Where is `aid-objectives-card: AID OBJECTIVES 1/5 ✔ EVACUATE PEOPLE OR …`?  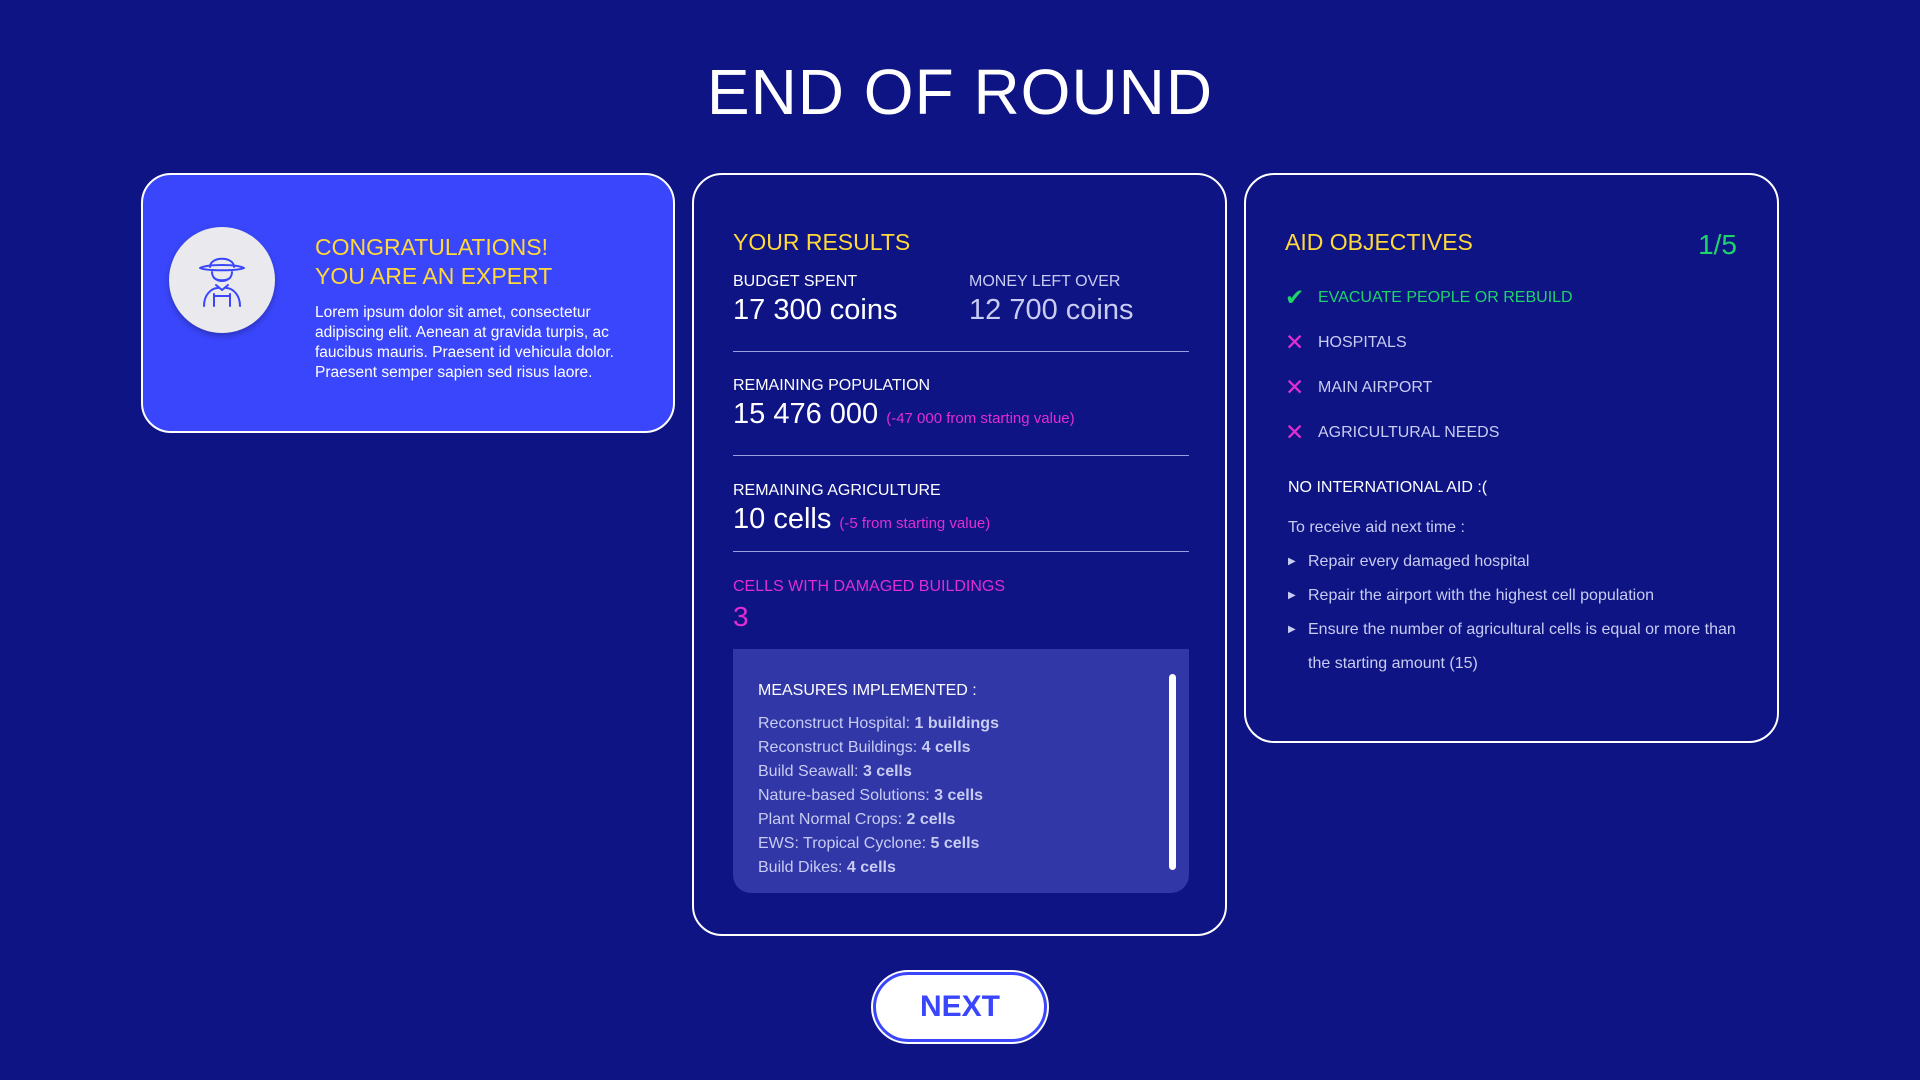 aid-objectives-card: AID OBJECTIVES 1/5 ✔ EVACUATE PEOPLE OR … is located at coordinates (1511, 458).